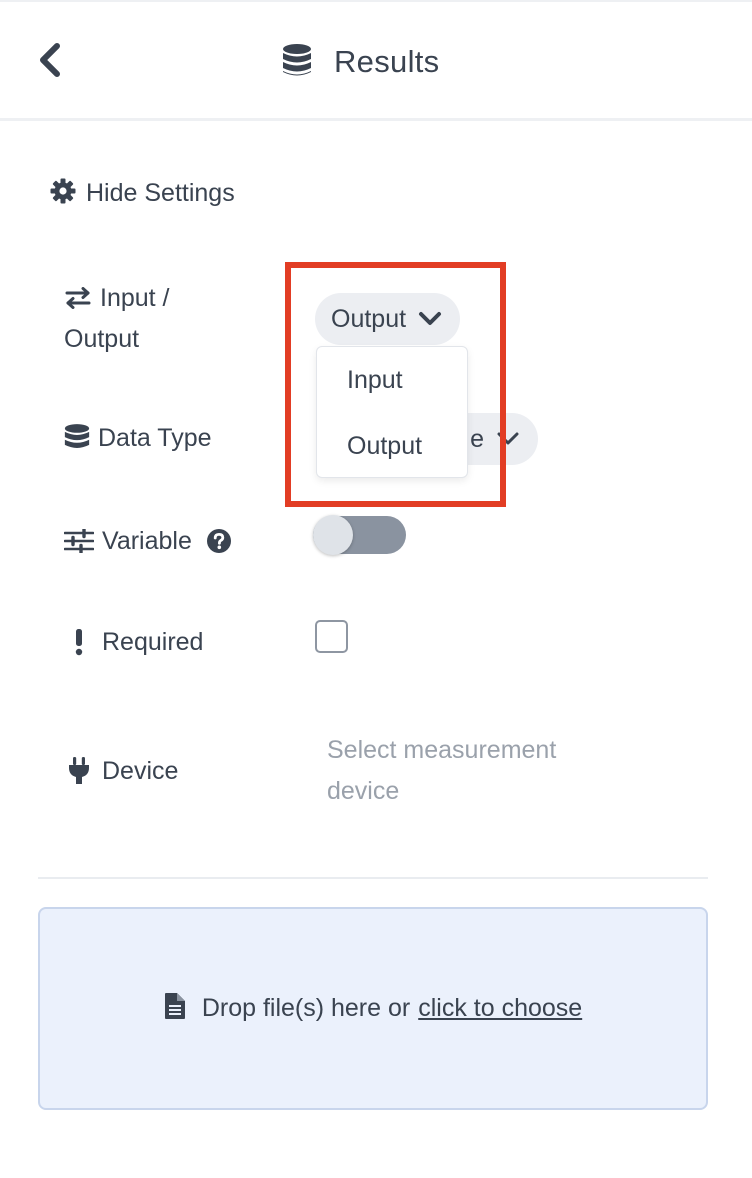 The image size is (752, 1178). I want to click on file-icon, so click(175, 1008).